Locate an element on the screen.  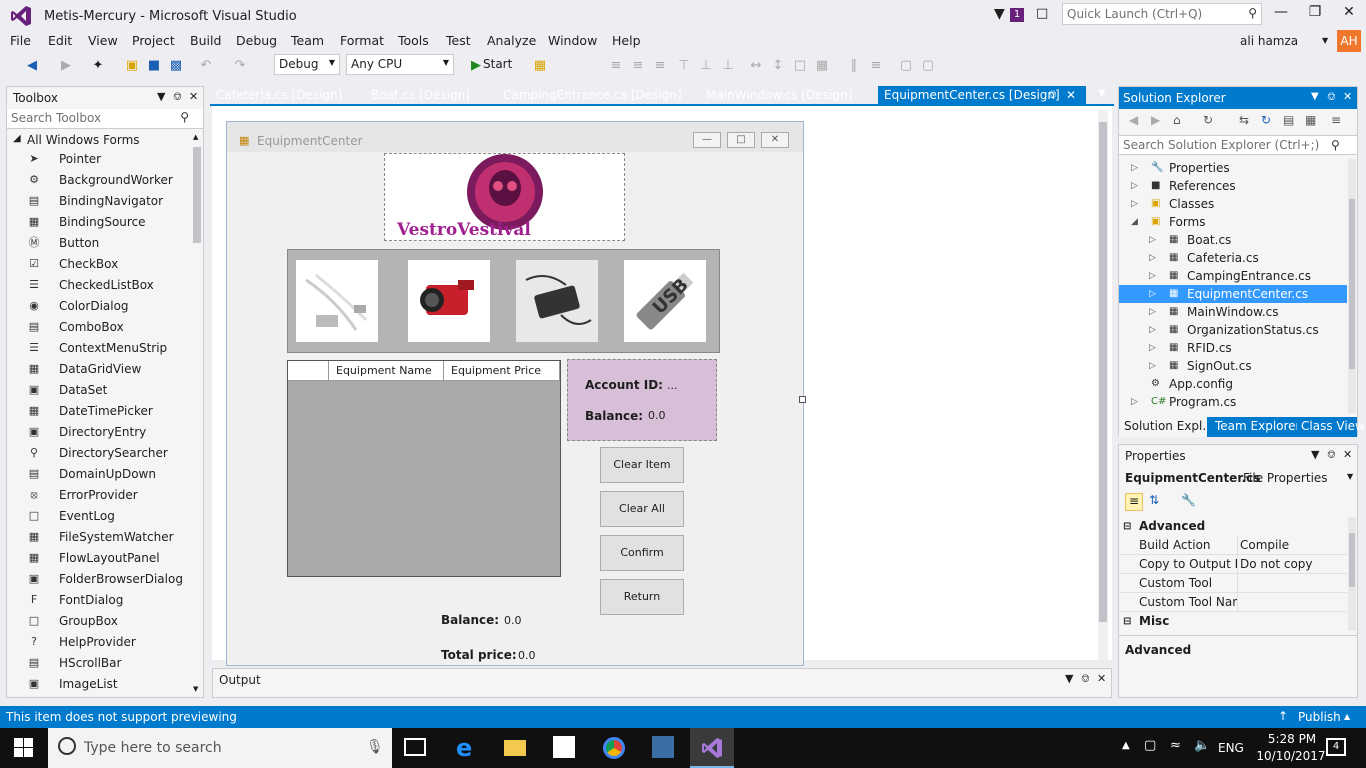
refresh-icon: ↻ is located at coordinates (1266, 120).